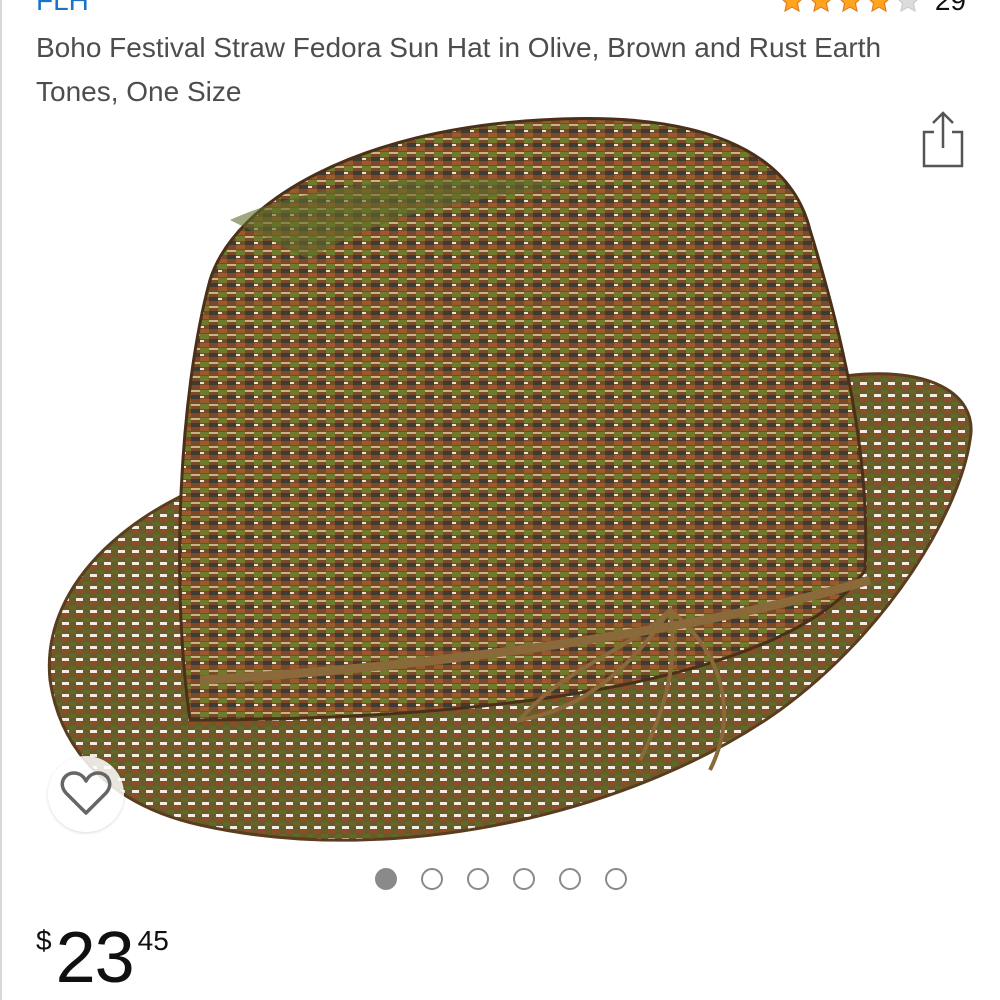 The image size is (1000, 1000). What do you see at coordinates (1, 500) in the screenshot?
I see `left-border` at bounding box center [1, 500].